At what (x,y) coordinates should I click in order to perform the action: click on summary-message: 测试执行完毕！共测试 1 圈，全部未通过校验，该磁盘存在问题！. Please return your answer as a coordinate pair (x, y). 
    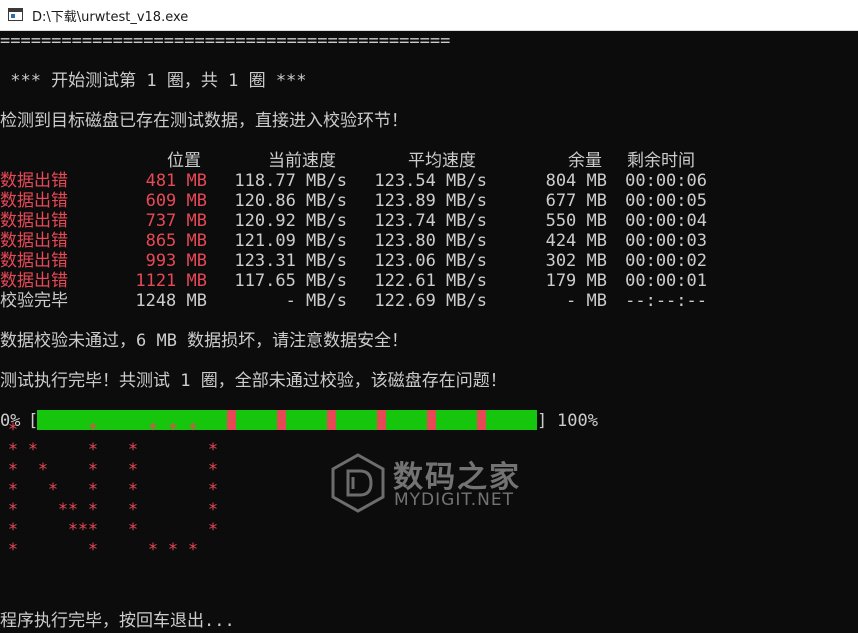
    Looking at the image, I should click on (253, 381).